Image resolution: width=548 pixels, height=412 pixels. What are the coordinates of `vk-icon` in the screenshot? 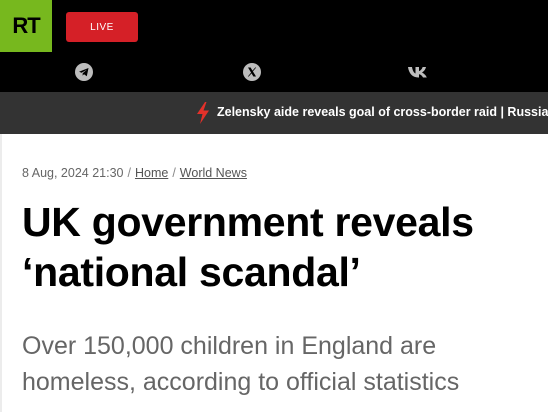 It's located at (419, 72).